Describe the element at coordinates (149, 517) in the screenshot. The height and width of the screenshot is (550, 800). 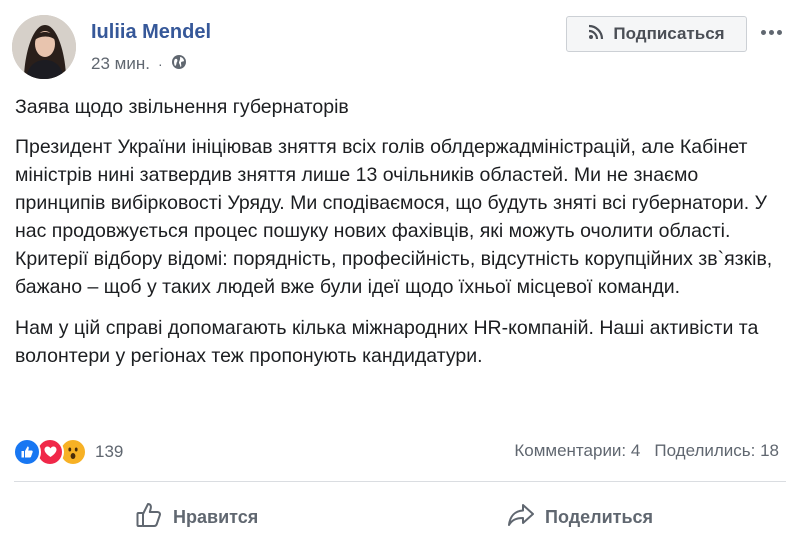
I see `thumbs-up-icon` at that location.